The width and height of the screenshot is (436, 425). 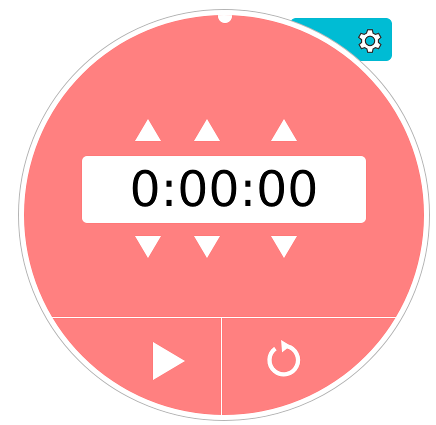 What do you see at coordinates (224, 189) in the screenshot?
I see `time-display: 0:00:00` at bounding box center [224, 189].